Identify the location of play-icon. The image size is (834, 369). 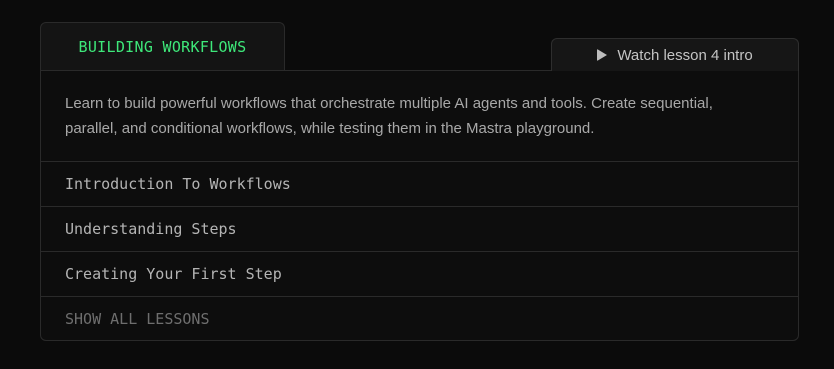
(602, 55).